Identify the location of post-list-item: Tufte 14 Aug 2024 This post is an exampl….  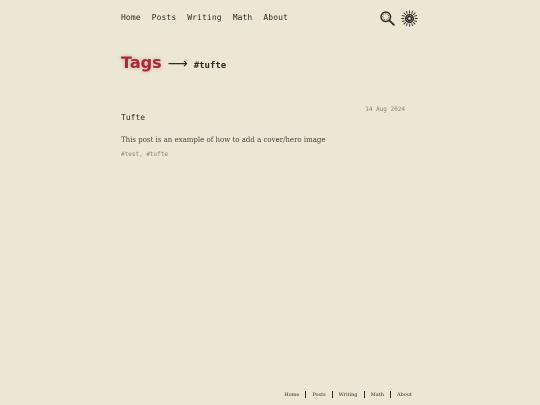
(263, 131).